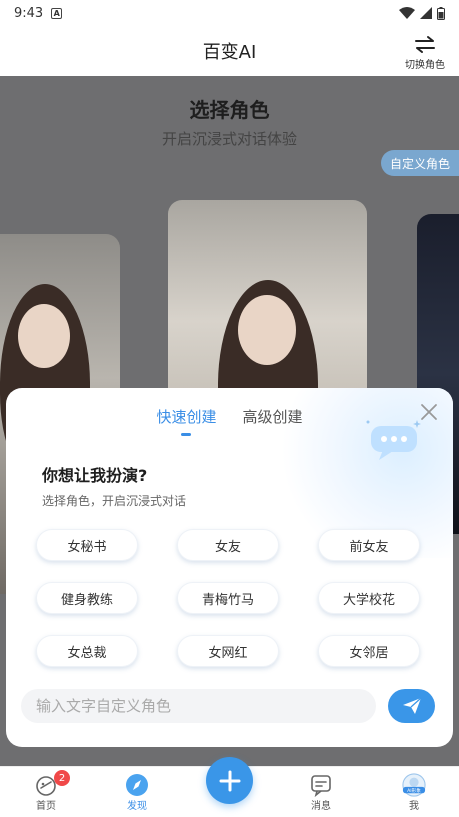 The width and height of the screenshot is (459, 817). Describe the element at coordinates (321, 806) in the screenshot. I see `nav-label: 消息` at that location.